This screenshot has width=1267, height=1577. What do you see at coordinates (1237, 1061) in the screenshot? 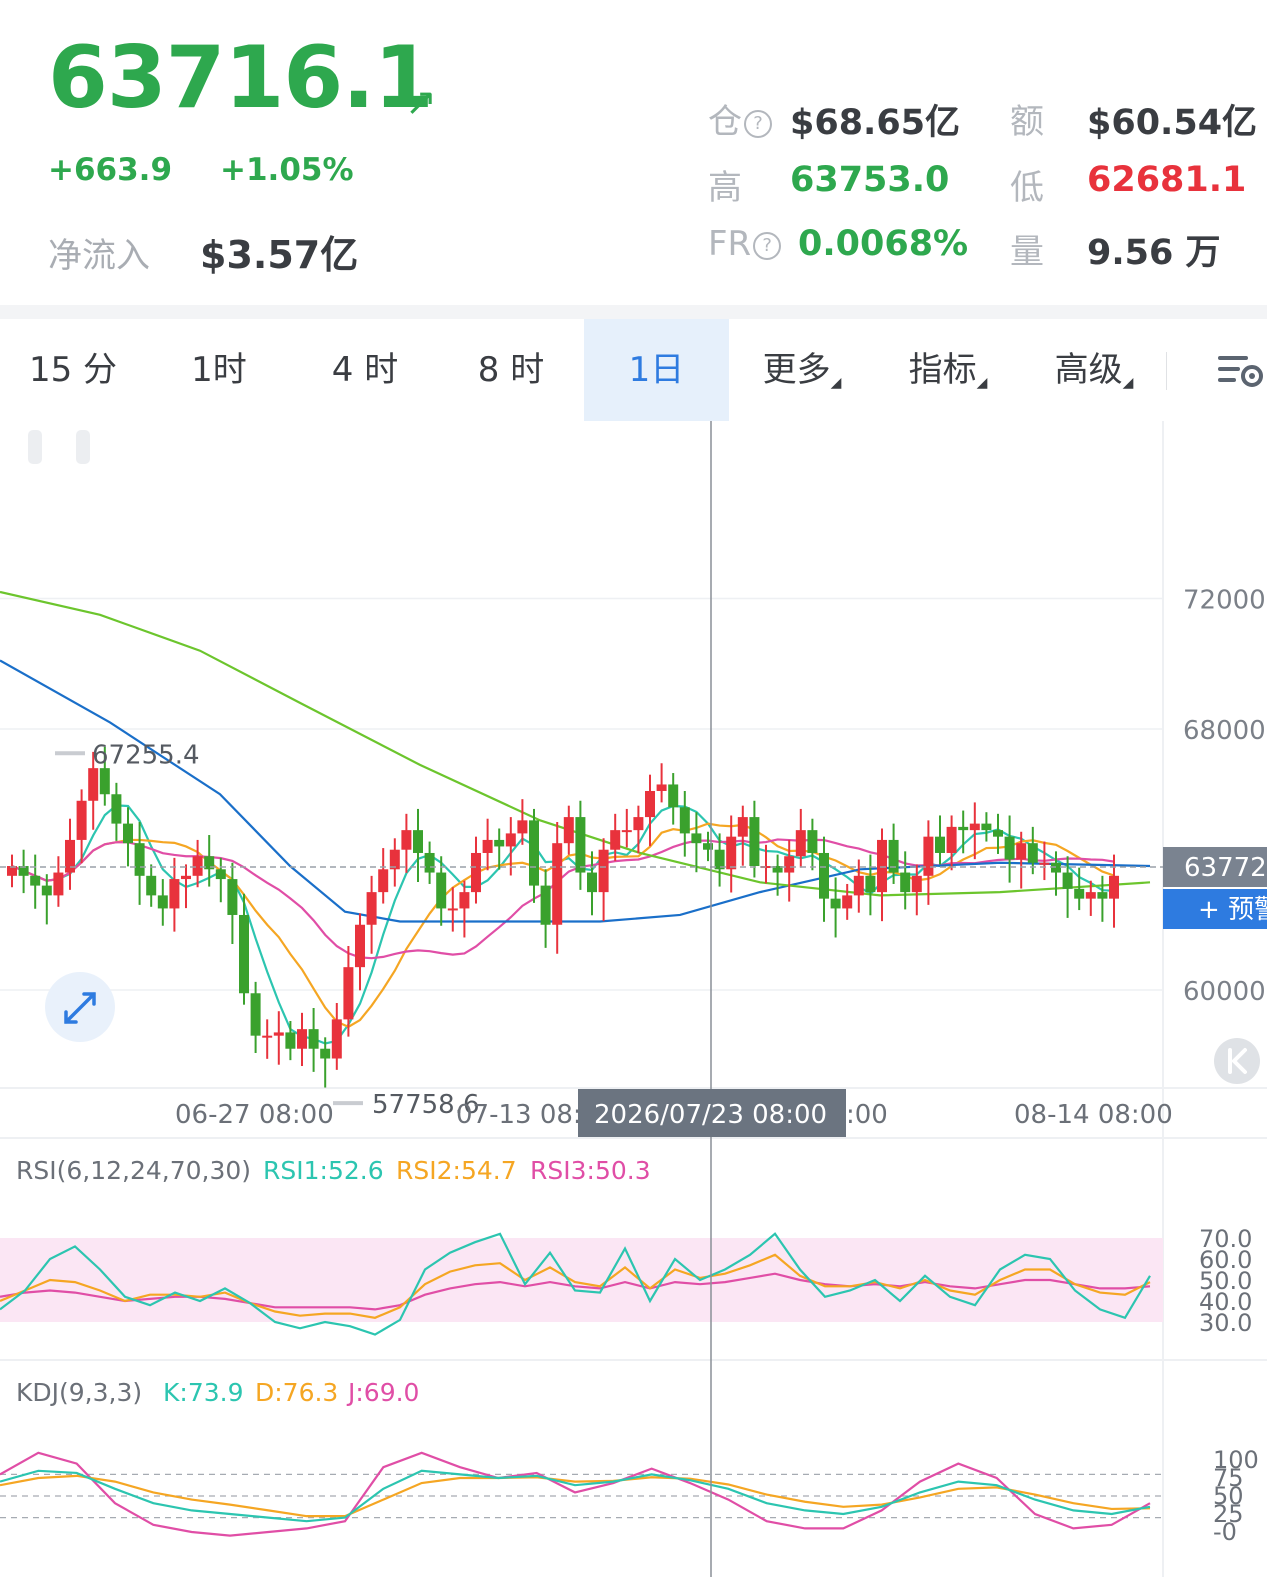
I see `skip-to-latest-icon` at bounding box center [1237, 1061].